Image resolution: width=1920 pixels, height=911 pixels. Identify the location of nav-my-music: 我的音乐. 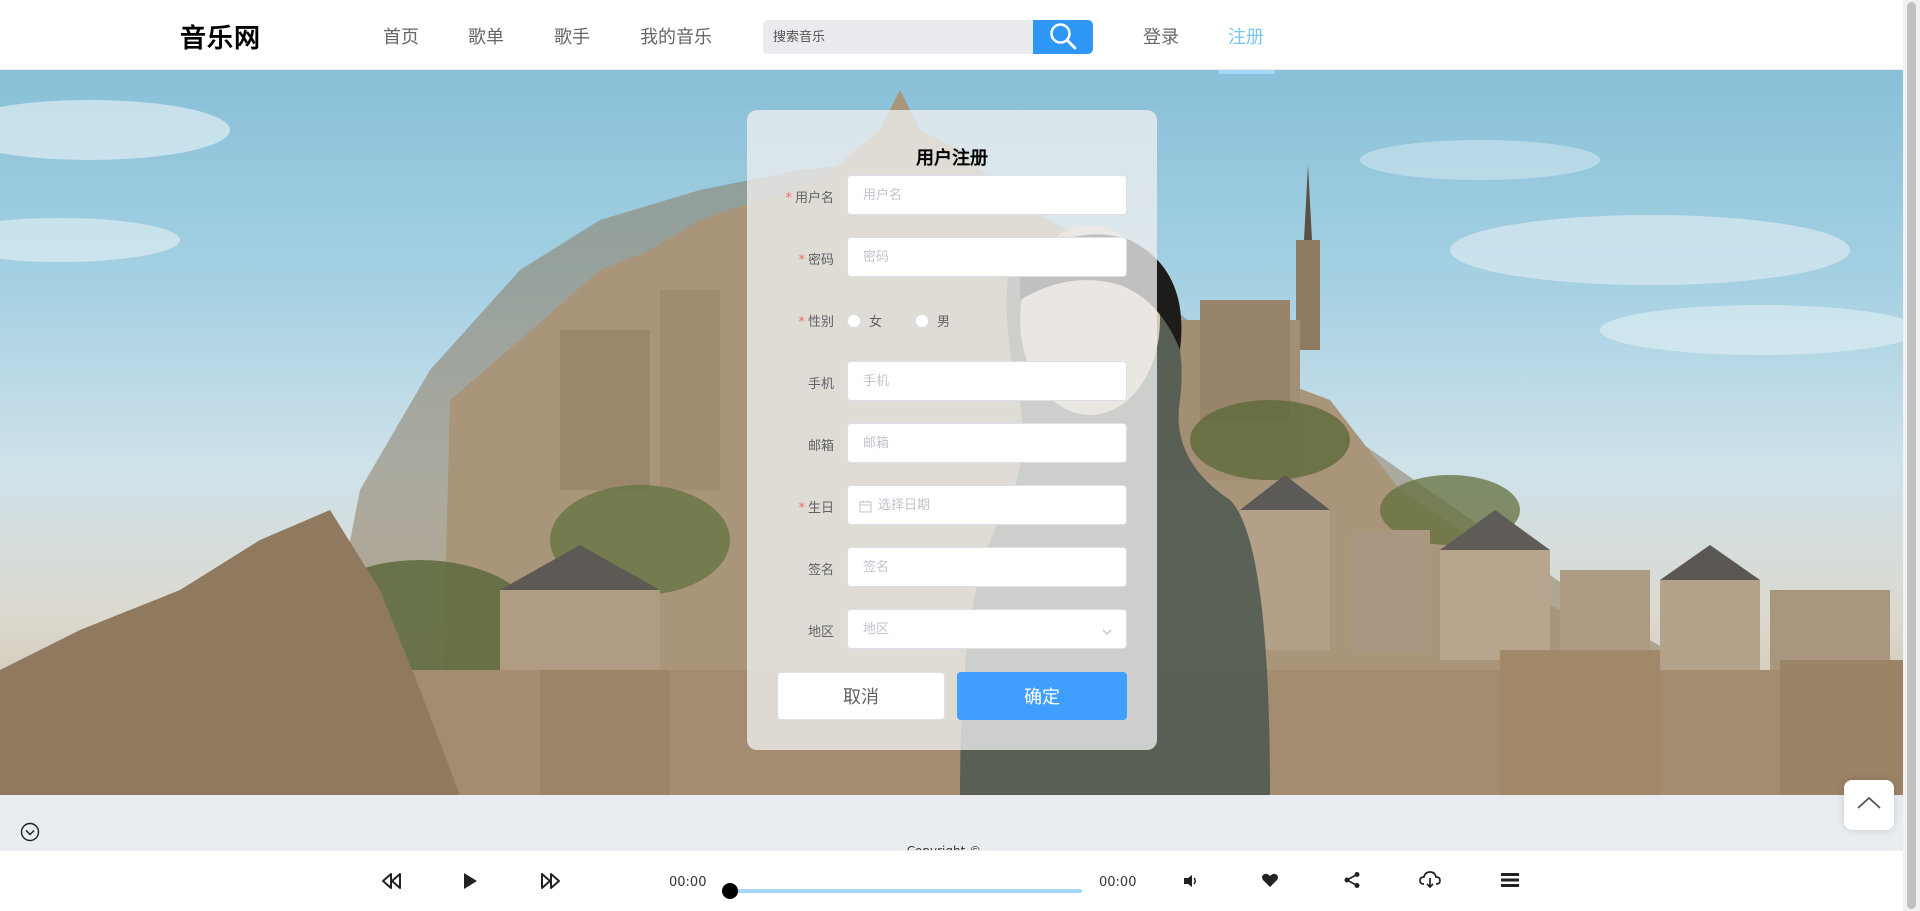
(676, 36).